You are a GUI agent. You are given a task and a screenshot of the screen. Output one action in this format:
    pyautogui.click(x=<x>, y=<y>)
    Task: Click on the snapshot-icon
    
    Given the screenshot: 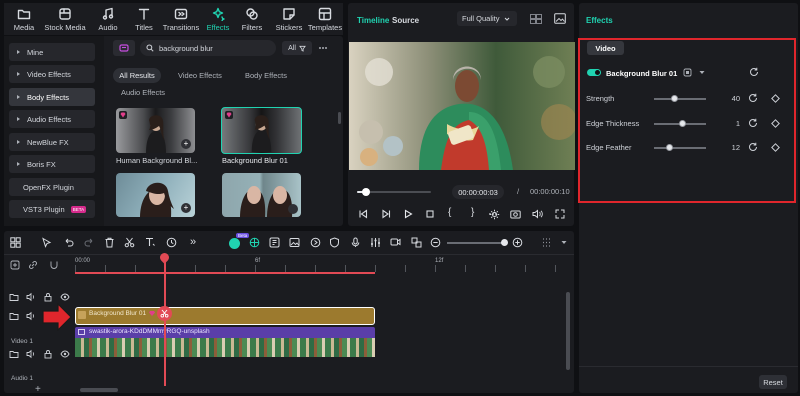 What is the action you would take?
    pyautogui.click(x=560, y=18)
    